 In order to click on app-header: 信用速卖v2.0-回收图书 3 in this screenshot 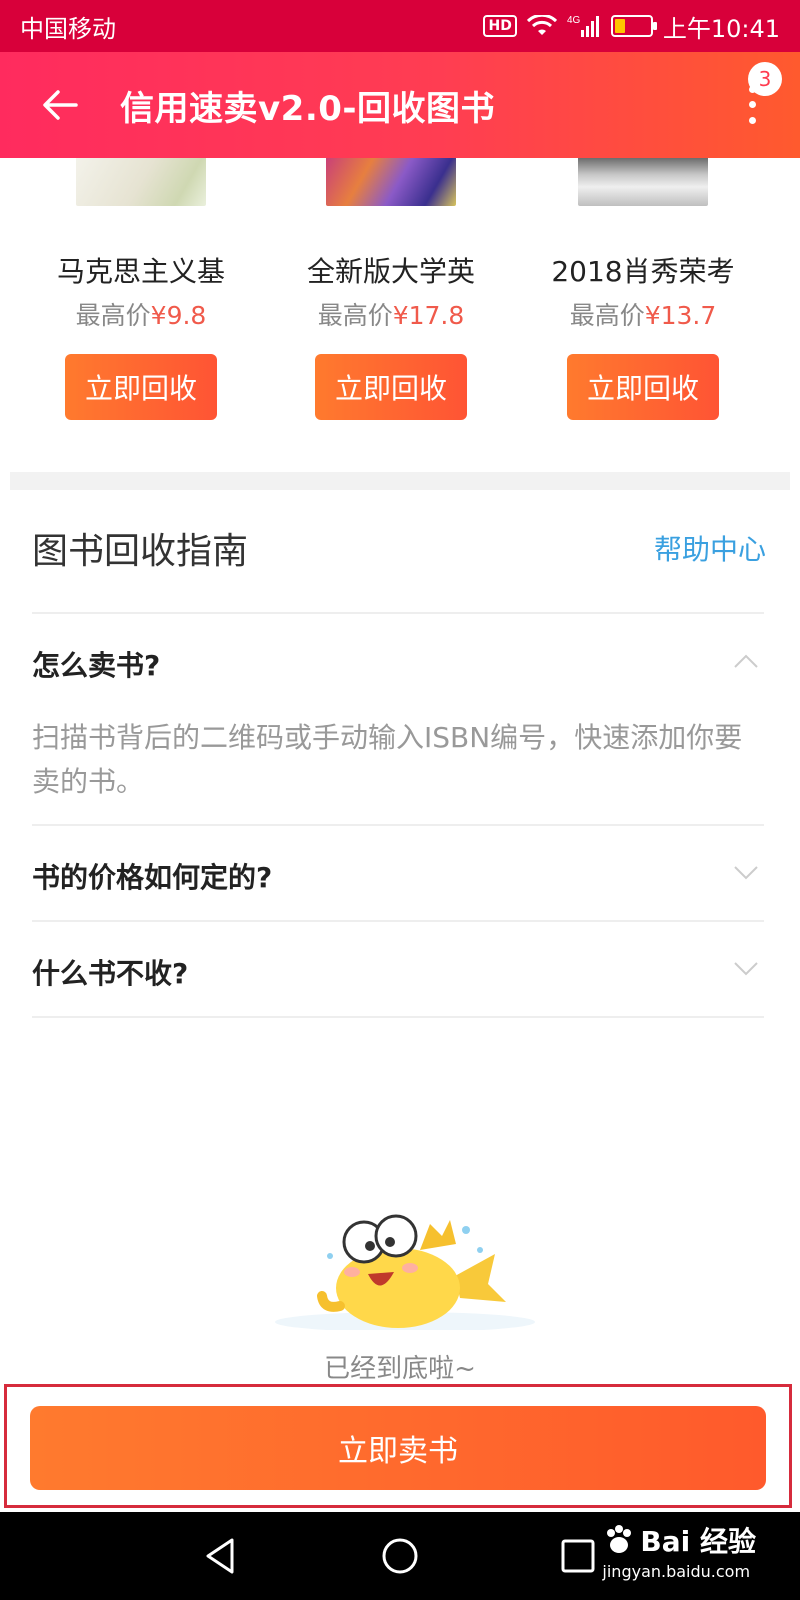, I will do `click(400, 105)`.